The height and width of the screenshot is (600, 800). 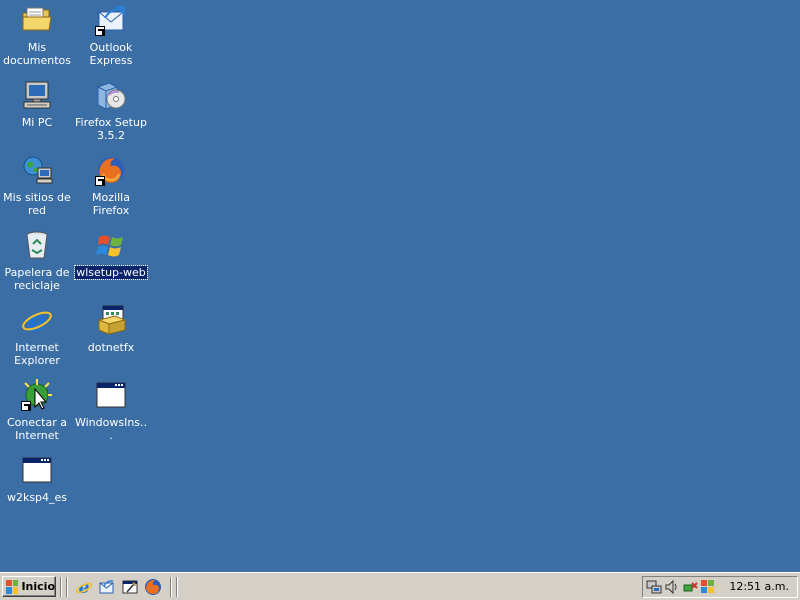 What do you see at coordinates (153, 587) in the screenshot?
I see `quicklaunch-firefox-icon` at bounding box center [153, 587].